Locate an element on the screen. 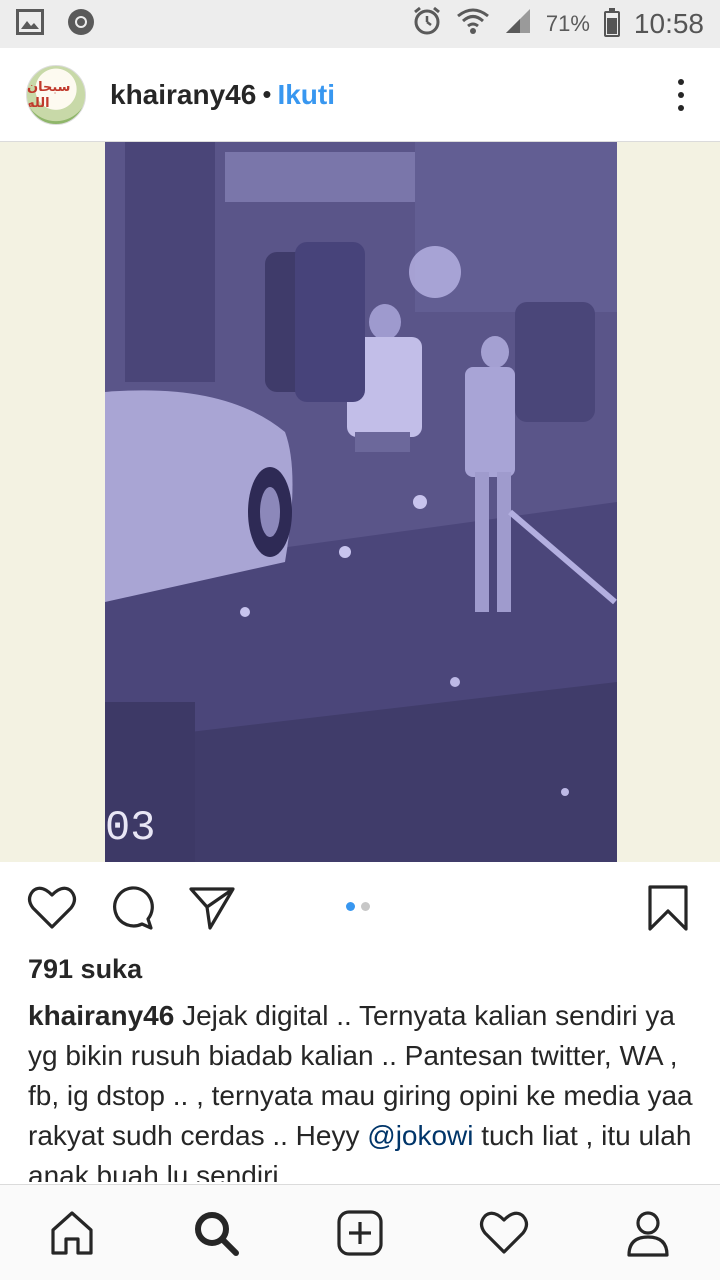 The width and height of the screenshot is (720, 1280). follow-button: Ikuti is located at coordinates (306, 95).